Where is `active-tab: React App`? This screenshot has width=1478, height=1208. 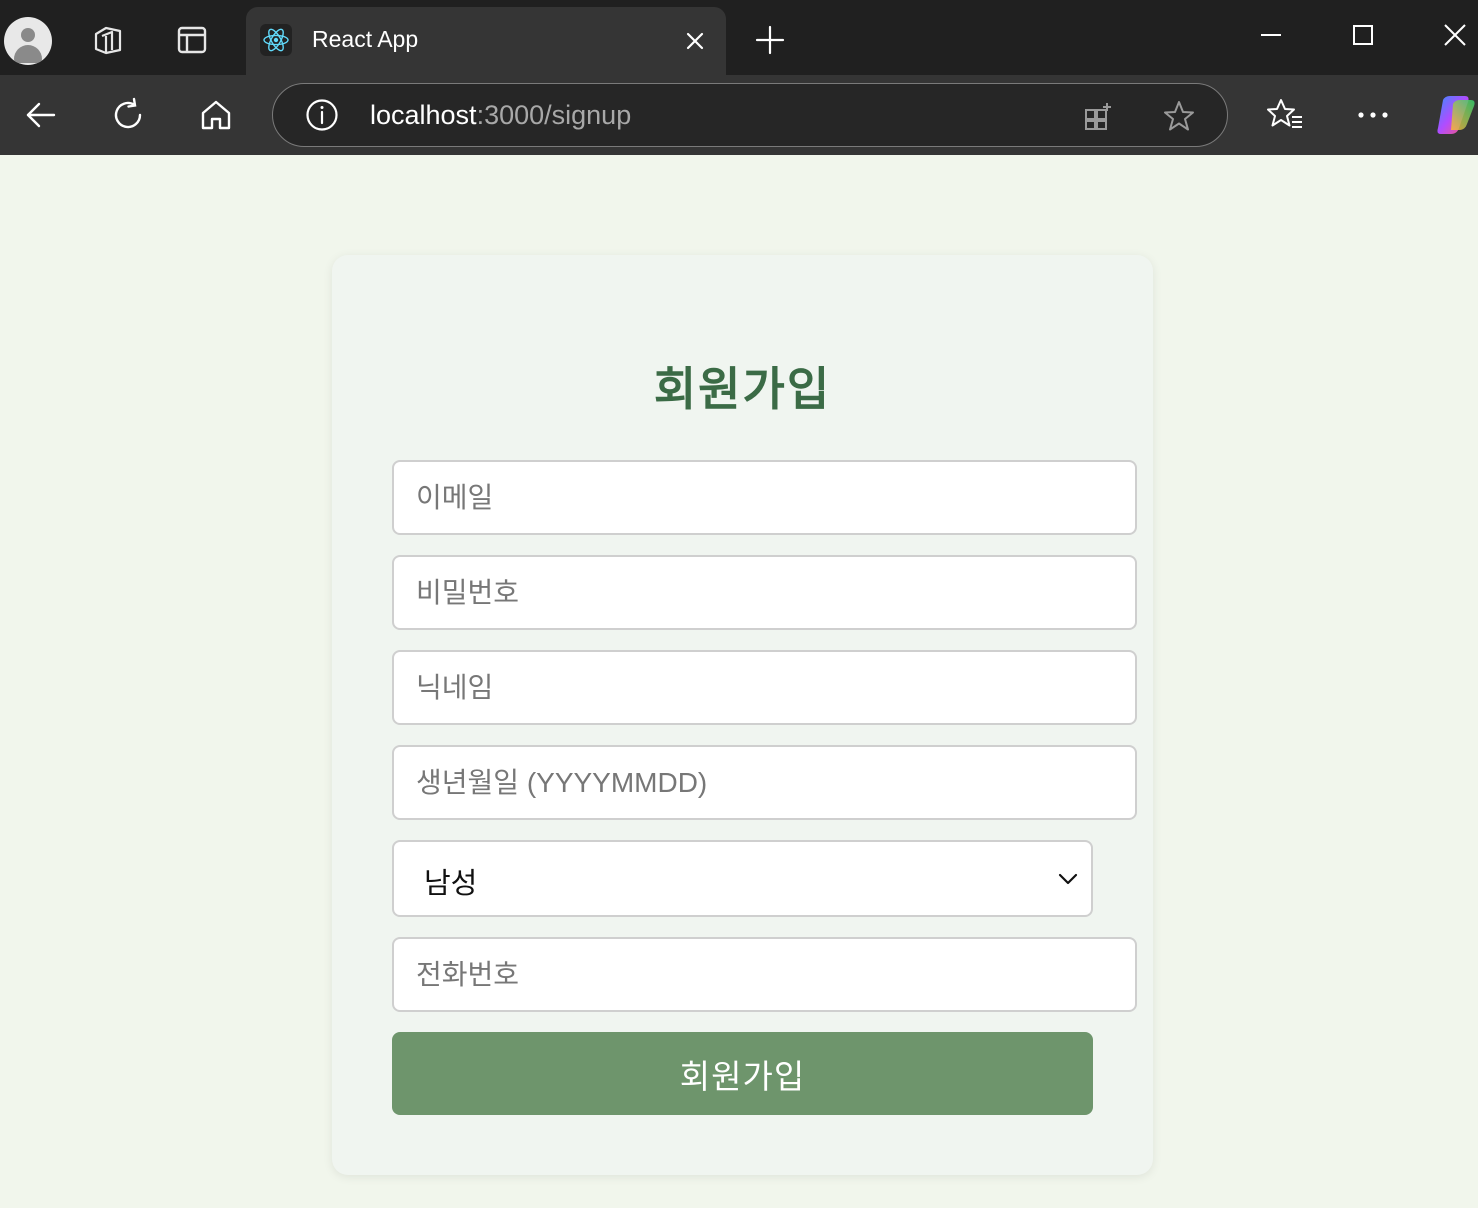 active-tab: React App is located at coordinates (486, 41).